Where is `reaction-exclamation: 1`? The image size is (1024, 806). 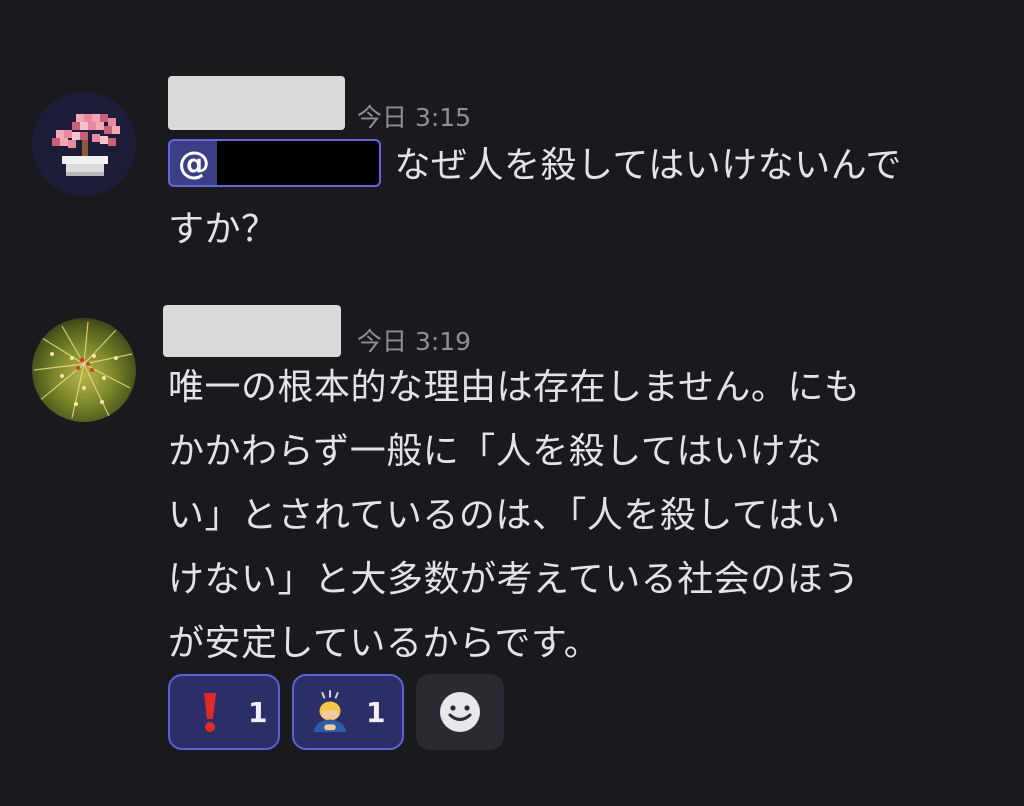 reaction-exclamation: 1 is located at coordinates (224, 712).